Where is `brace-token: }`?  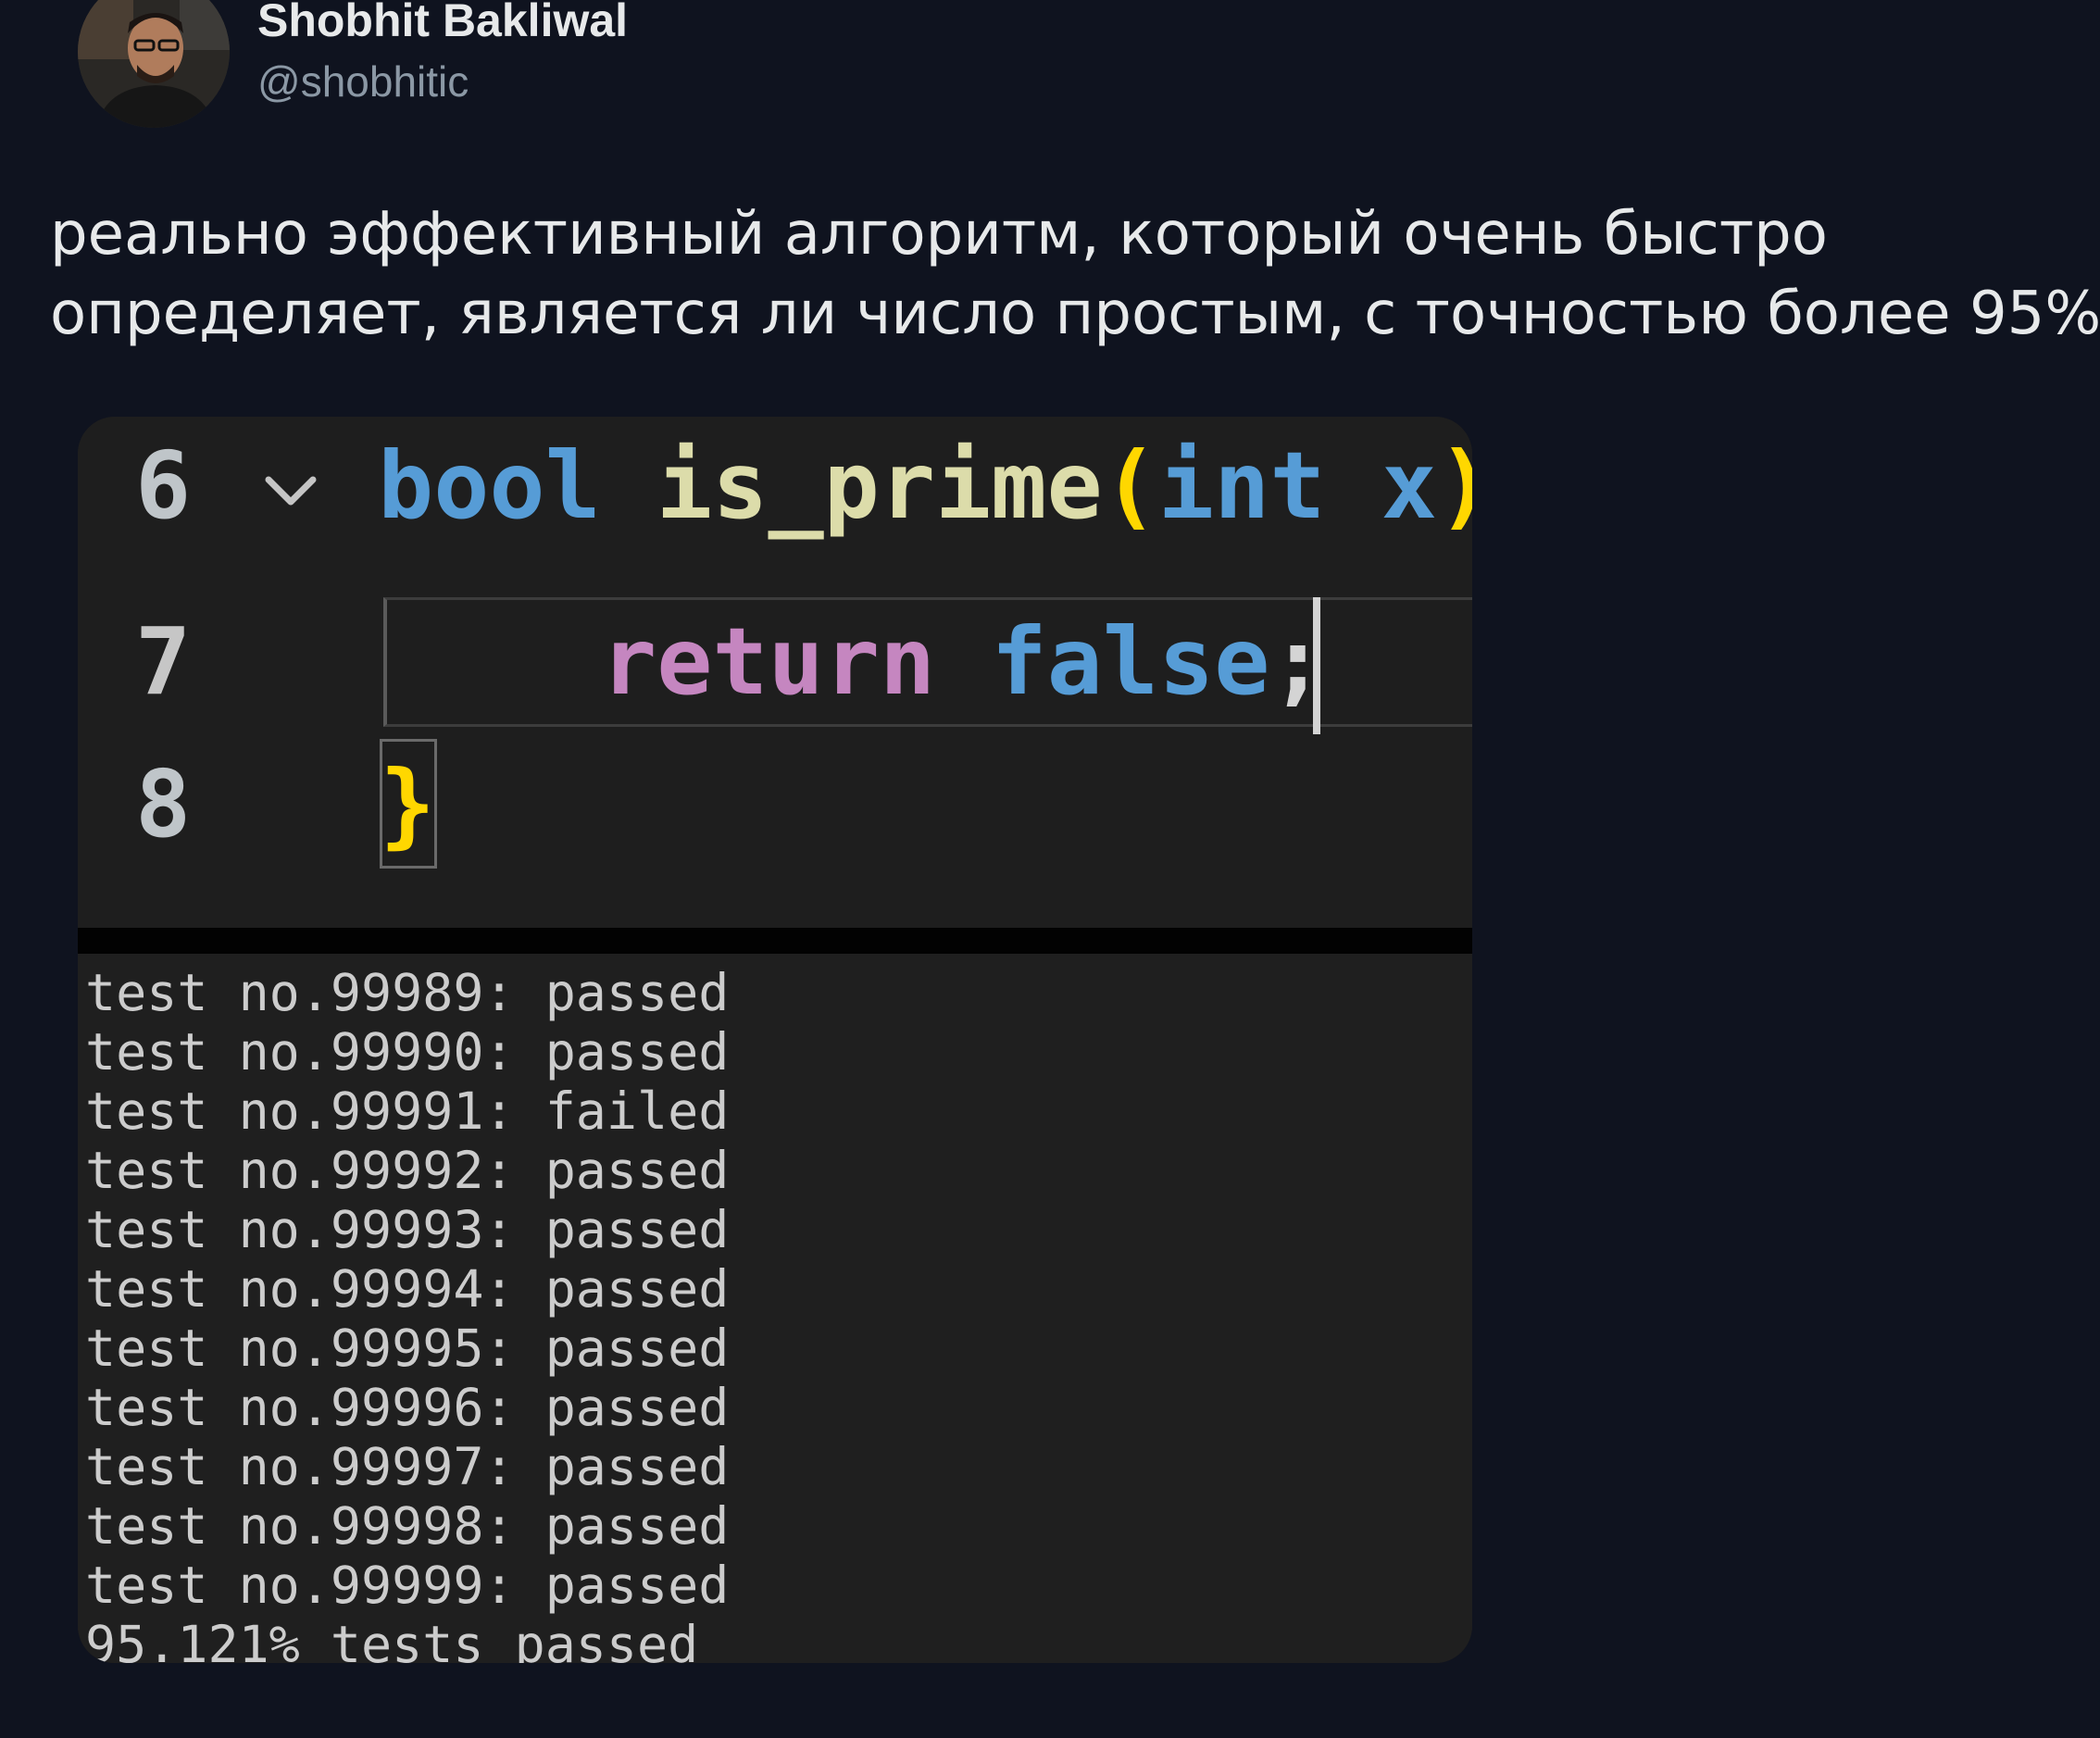 brace-token: } is located at coordinates (408, 804).